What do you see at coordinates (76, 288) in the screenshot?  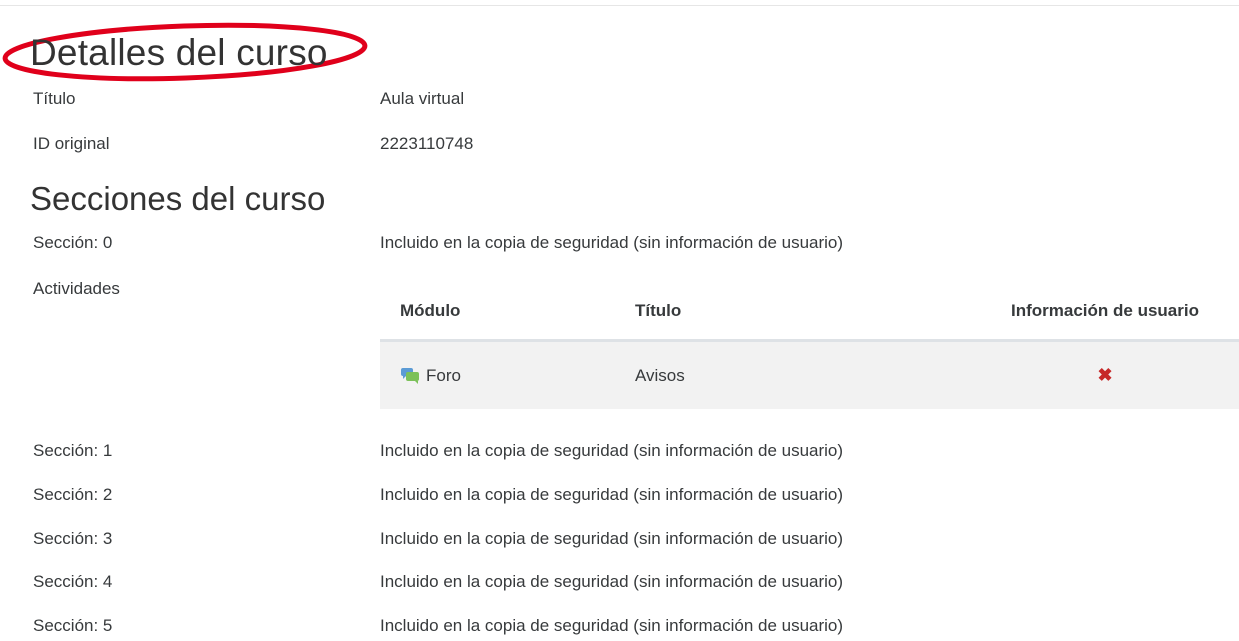 I see `activities-label: Actividades` at bounding box center [76, 288].